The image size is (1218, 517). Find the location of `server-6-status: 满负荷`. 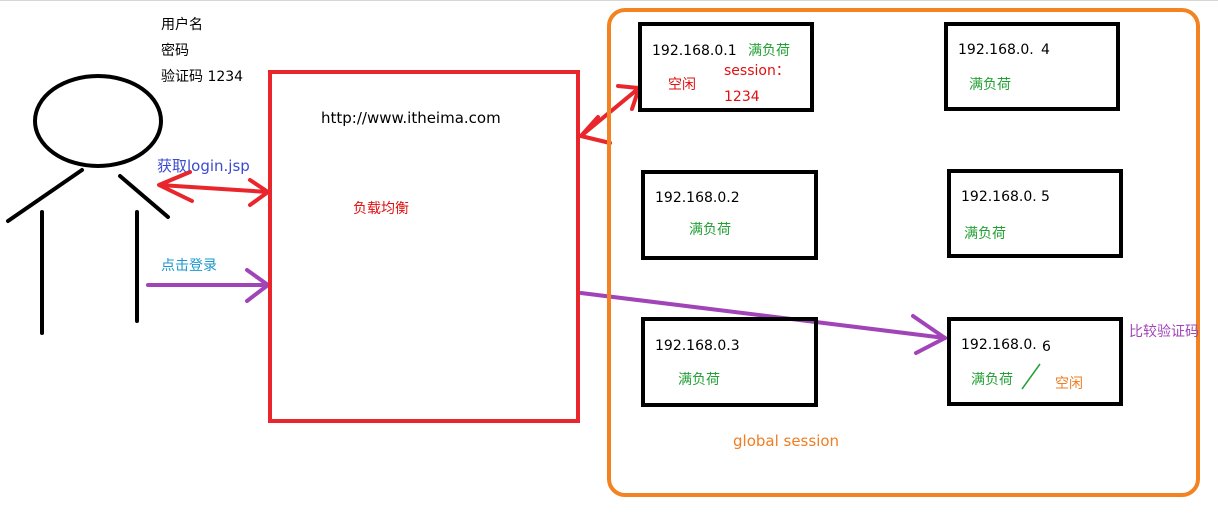

server-6-status: 满负荷 is located at coordinates (992, 380).